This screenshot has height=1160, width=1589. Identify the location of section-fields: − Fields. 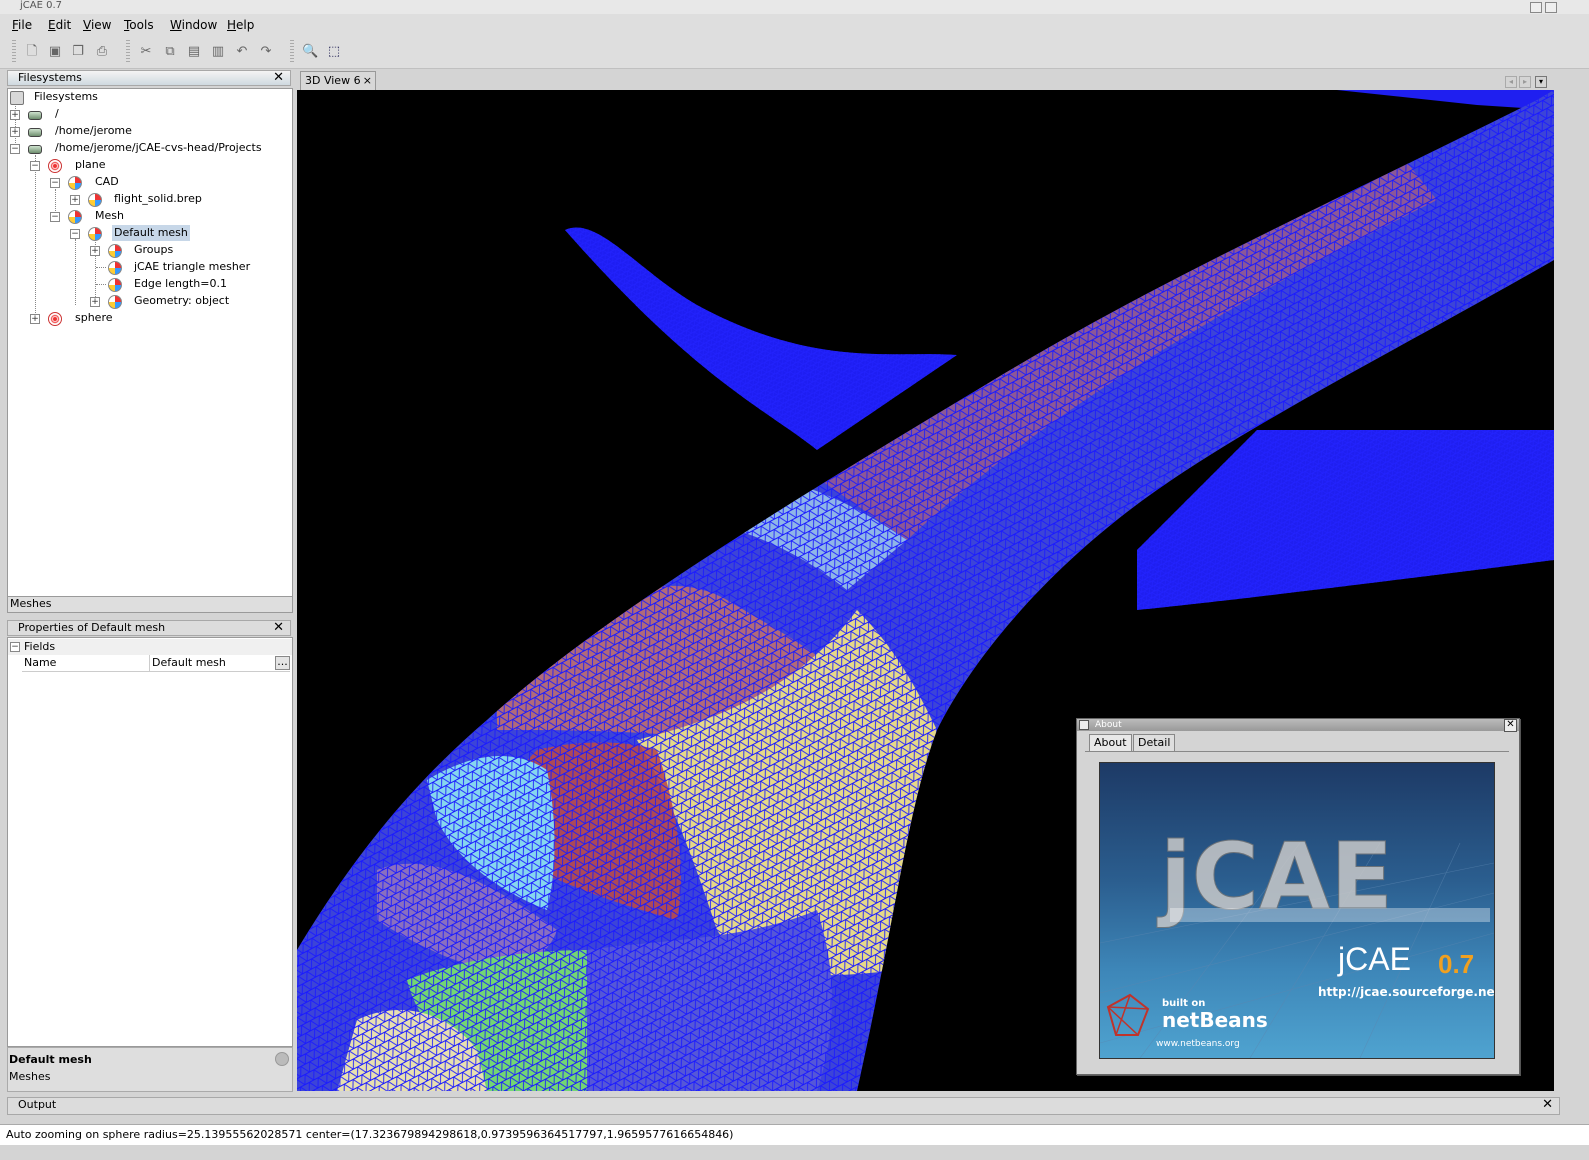
(150, 647).